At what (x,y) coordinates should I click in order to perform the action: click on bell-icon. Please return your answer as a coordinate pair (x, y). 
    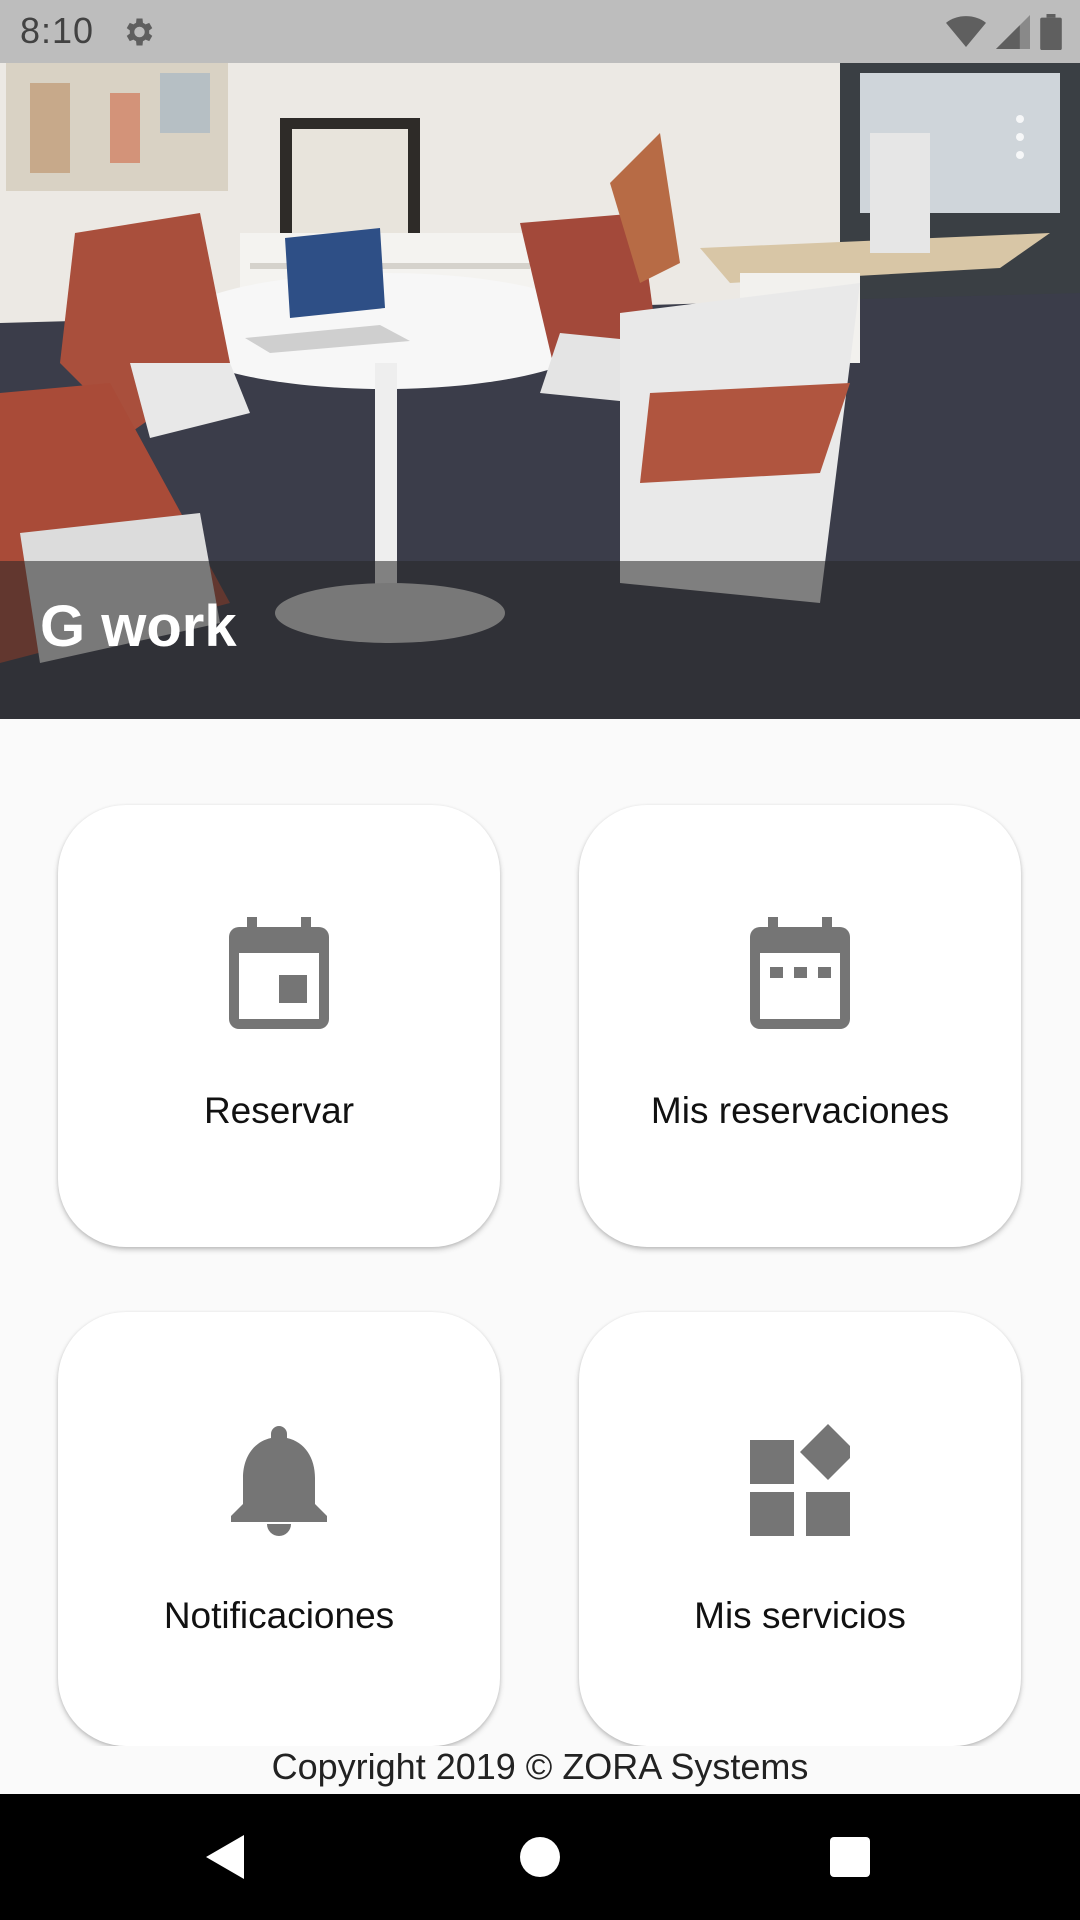
    Looking at the image, I should click on (279, 1481).